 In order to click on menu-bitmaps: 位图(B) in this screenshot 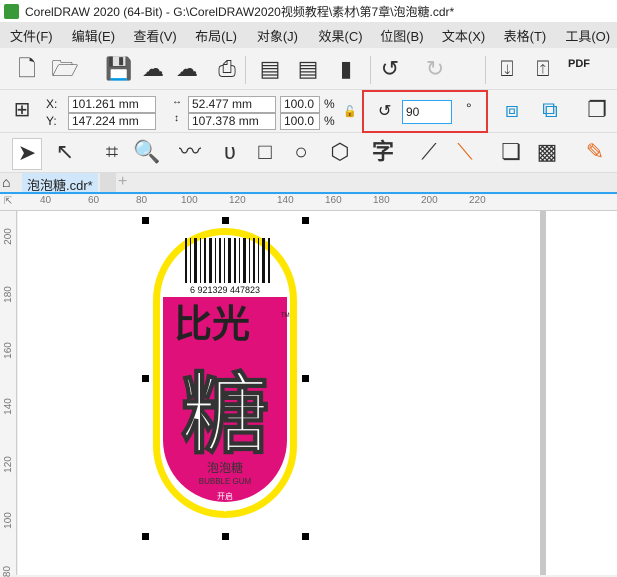, I will do `click(401, 35)`.